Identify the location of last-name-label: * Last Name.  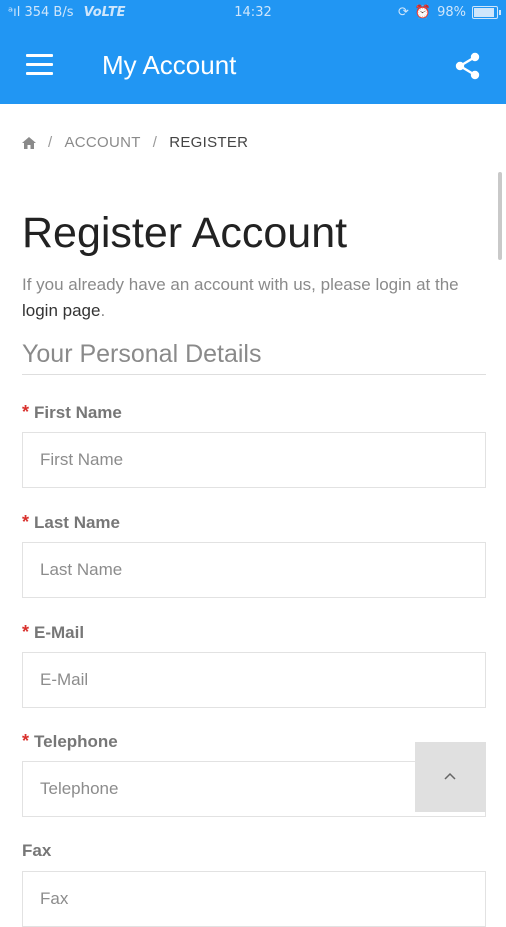
(71, 522).